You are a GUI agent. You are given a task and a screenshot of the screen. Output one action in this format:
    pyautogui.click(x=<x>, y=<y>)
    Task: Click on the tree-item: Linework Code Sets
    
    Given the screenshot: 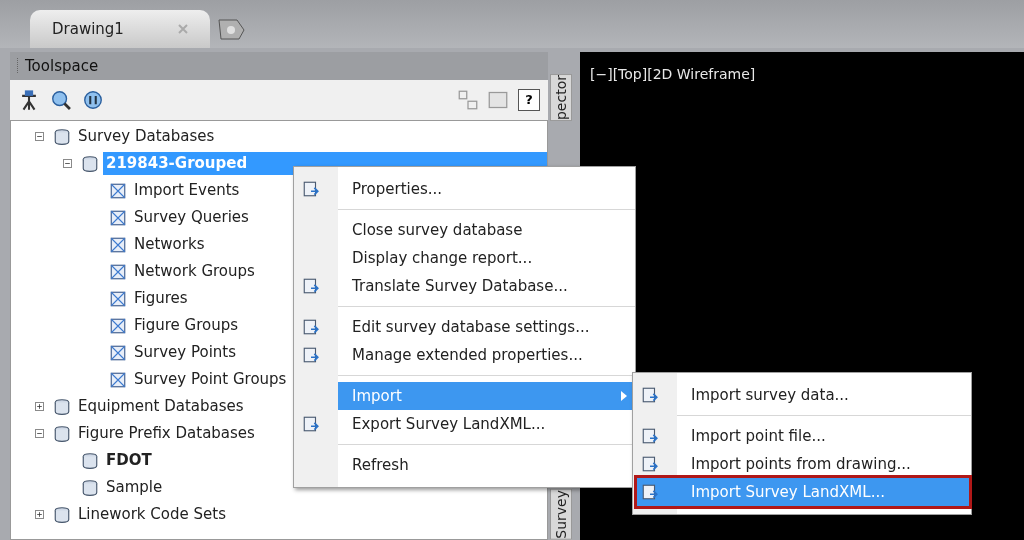 What is the action you would take?
    pyautogui.click(x=311, y=514)
    